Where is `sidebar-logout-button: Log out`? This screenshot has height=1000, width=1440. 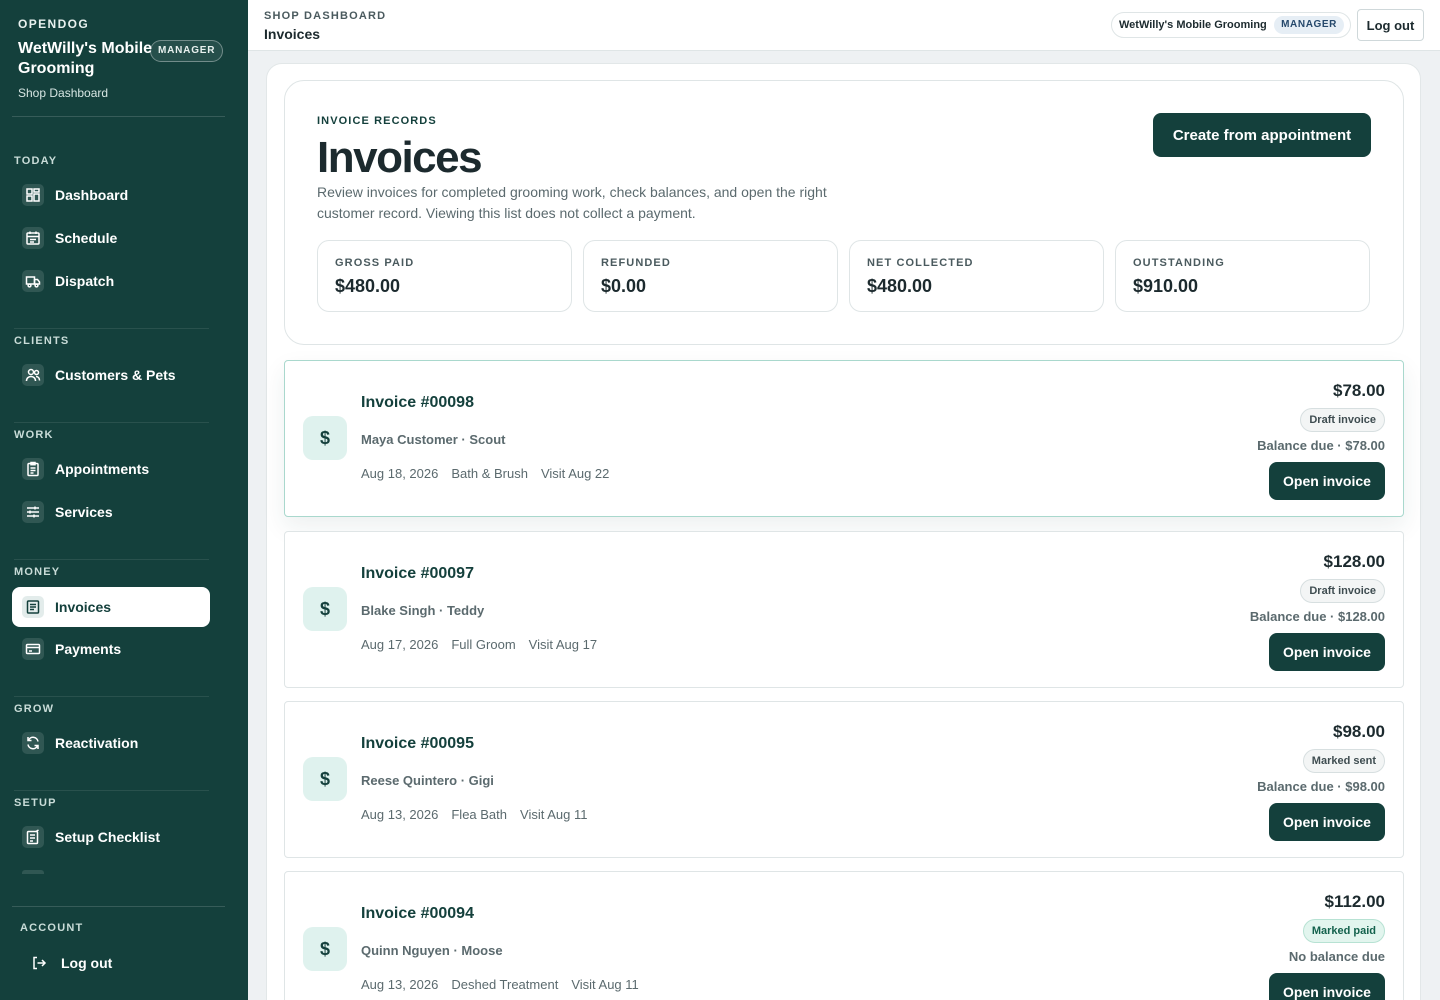
sidebar-logout-button: Log out is located at coordinates (110, 963).